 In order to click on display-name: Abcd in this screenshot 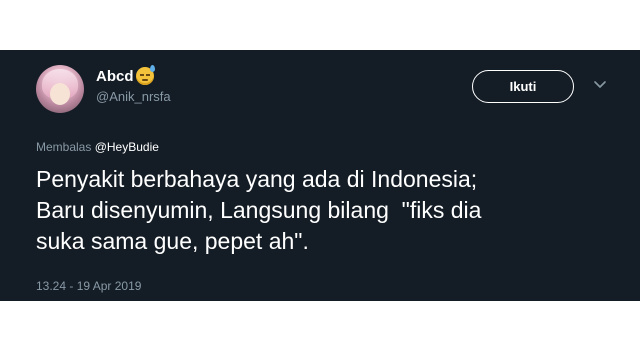, I will do `click(115, 76)`.